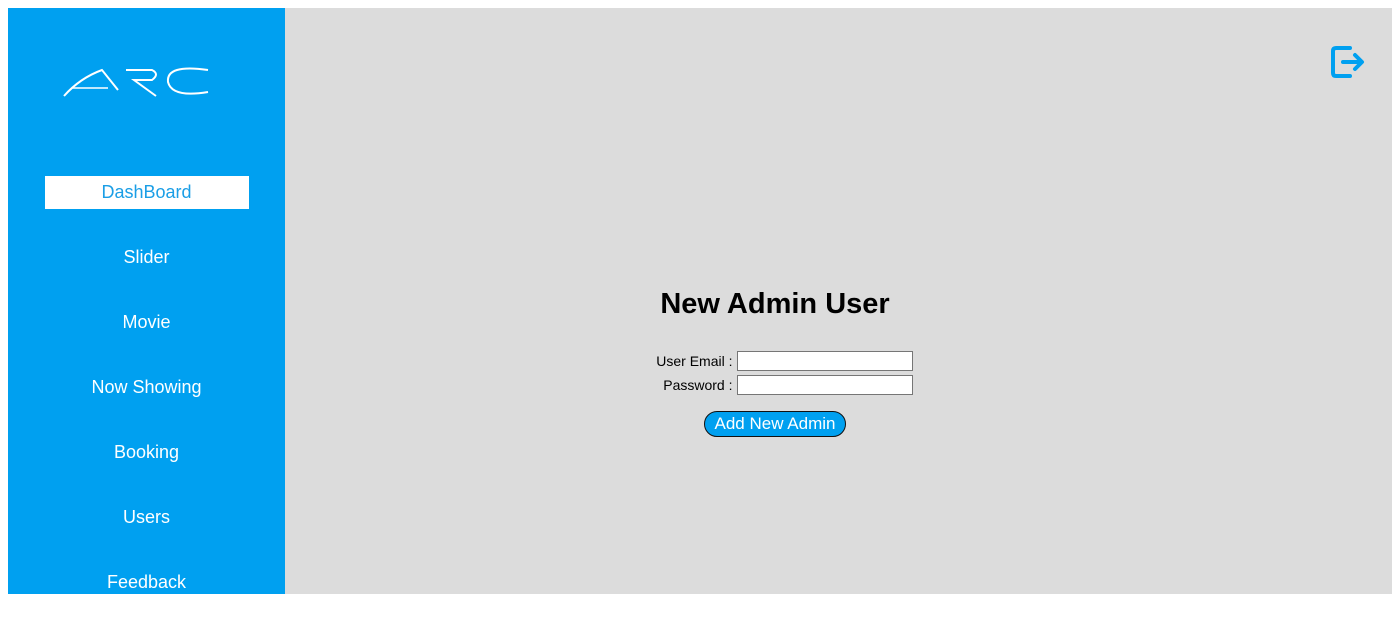  Describe the element at coordinates (147, 322) in the screenshot. I see `sidebar-item-movie: Movie` at that location.